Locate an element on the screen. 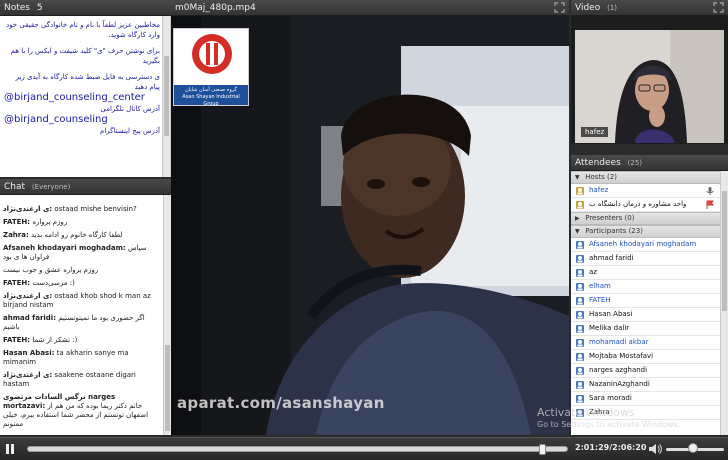  attendee-name: az is located at coordinates (593, 272).